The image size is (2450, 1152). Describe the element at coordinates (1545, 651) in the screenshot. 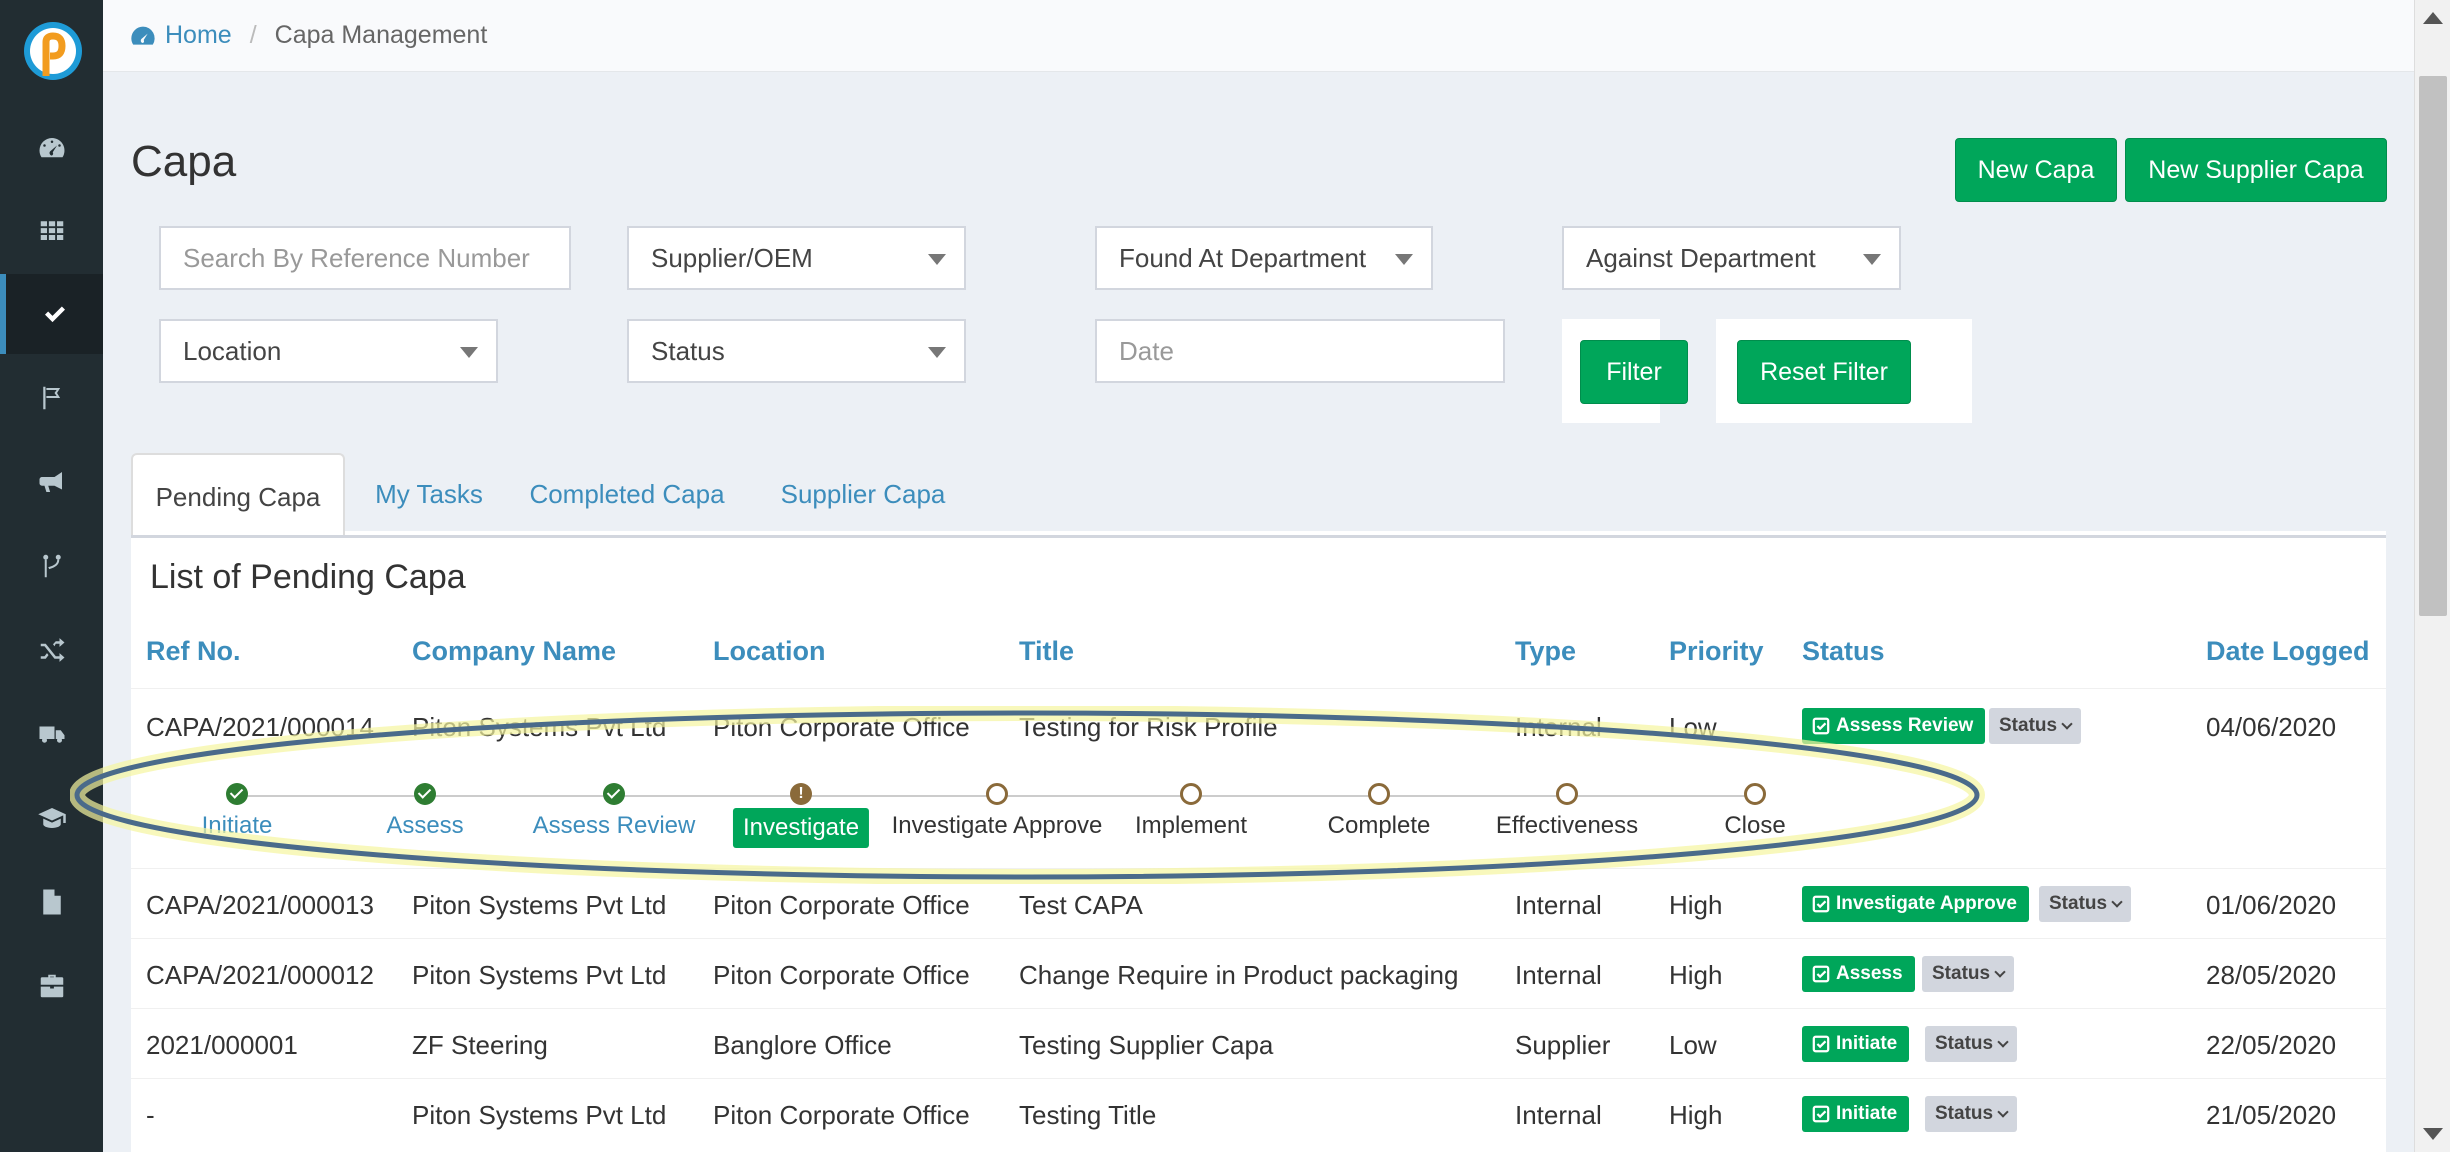

I see `column-header-type: Type` at that location.